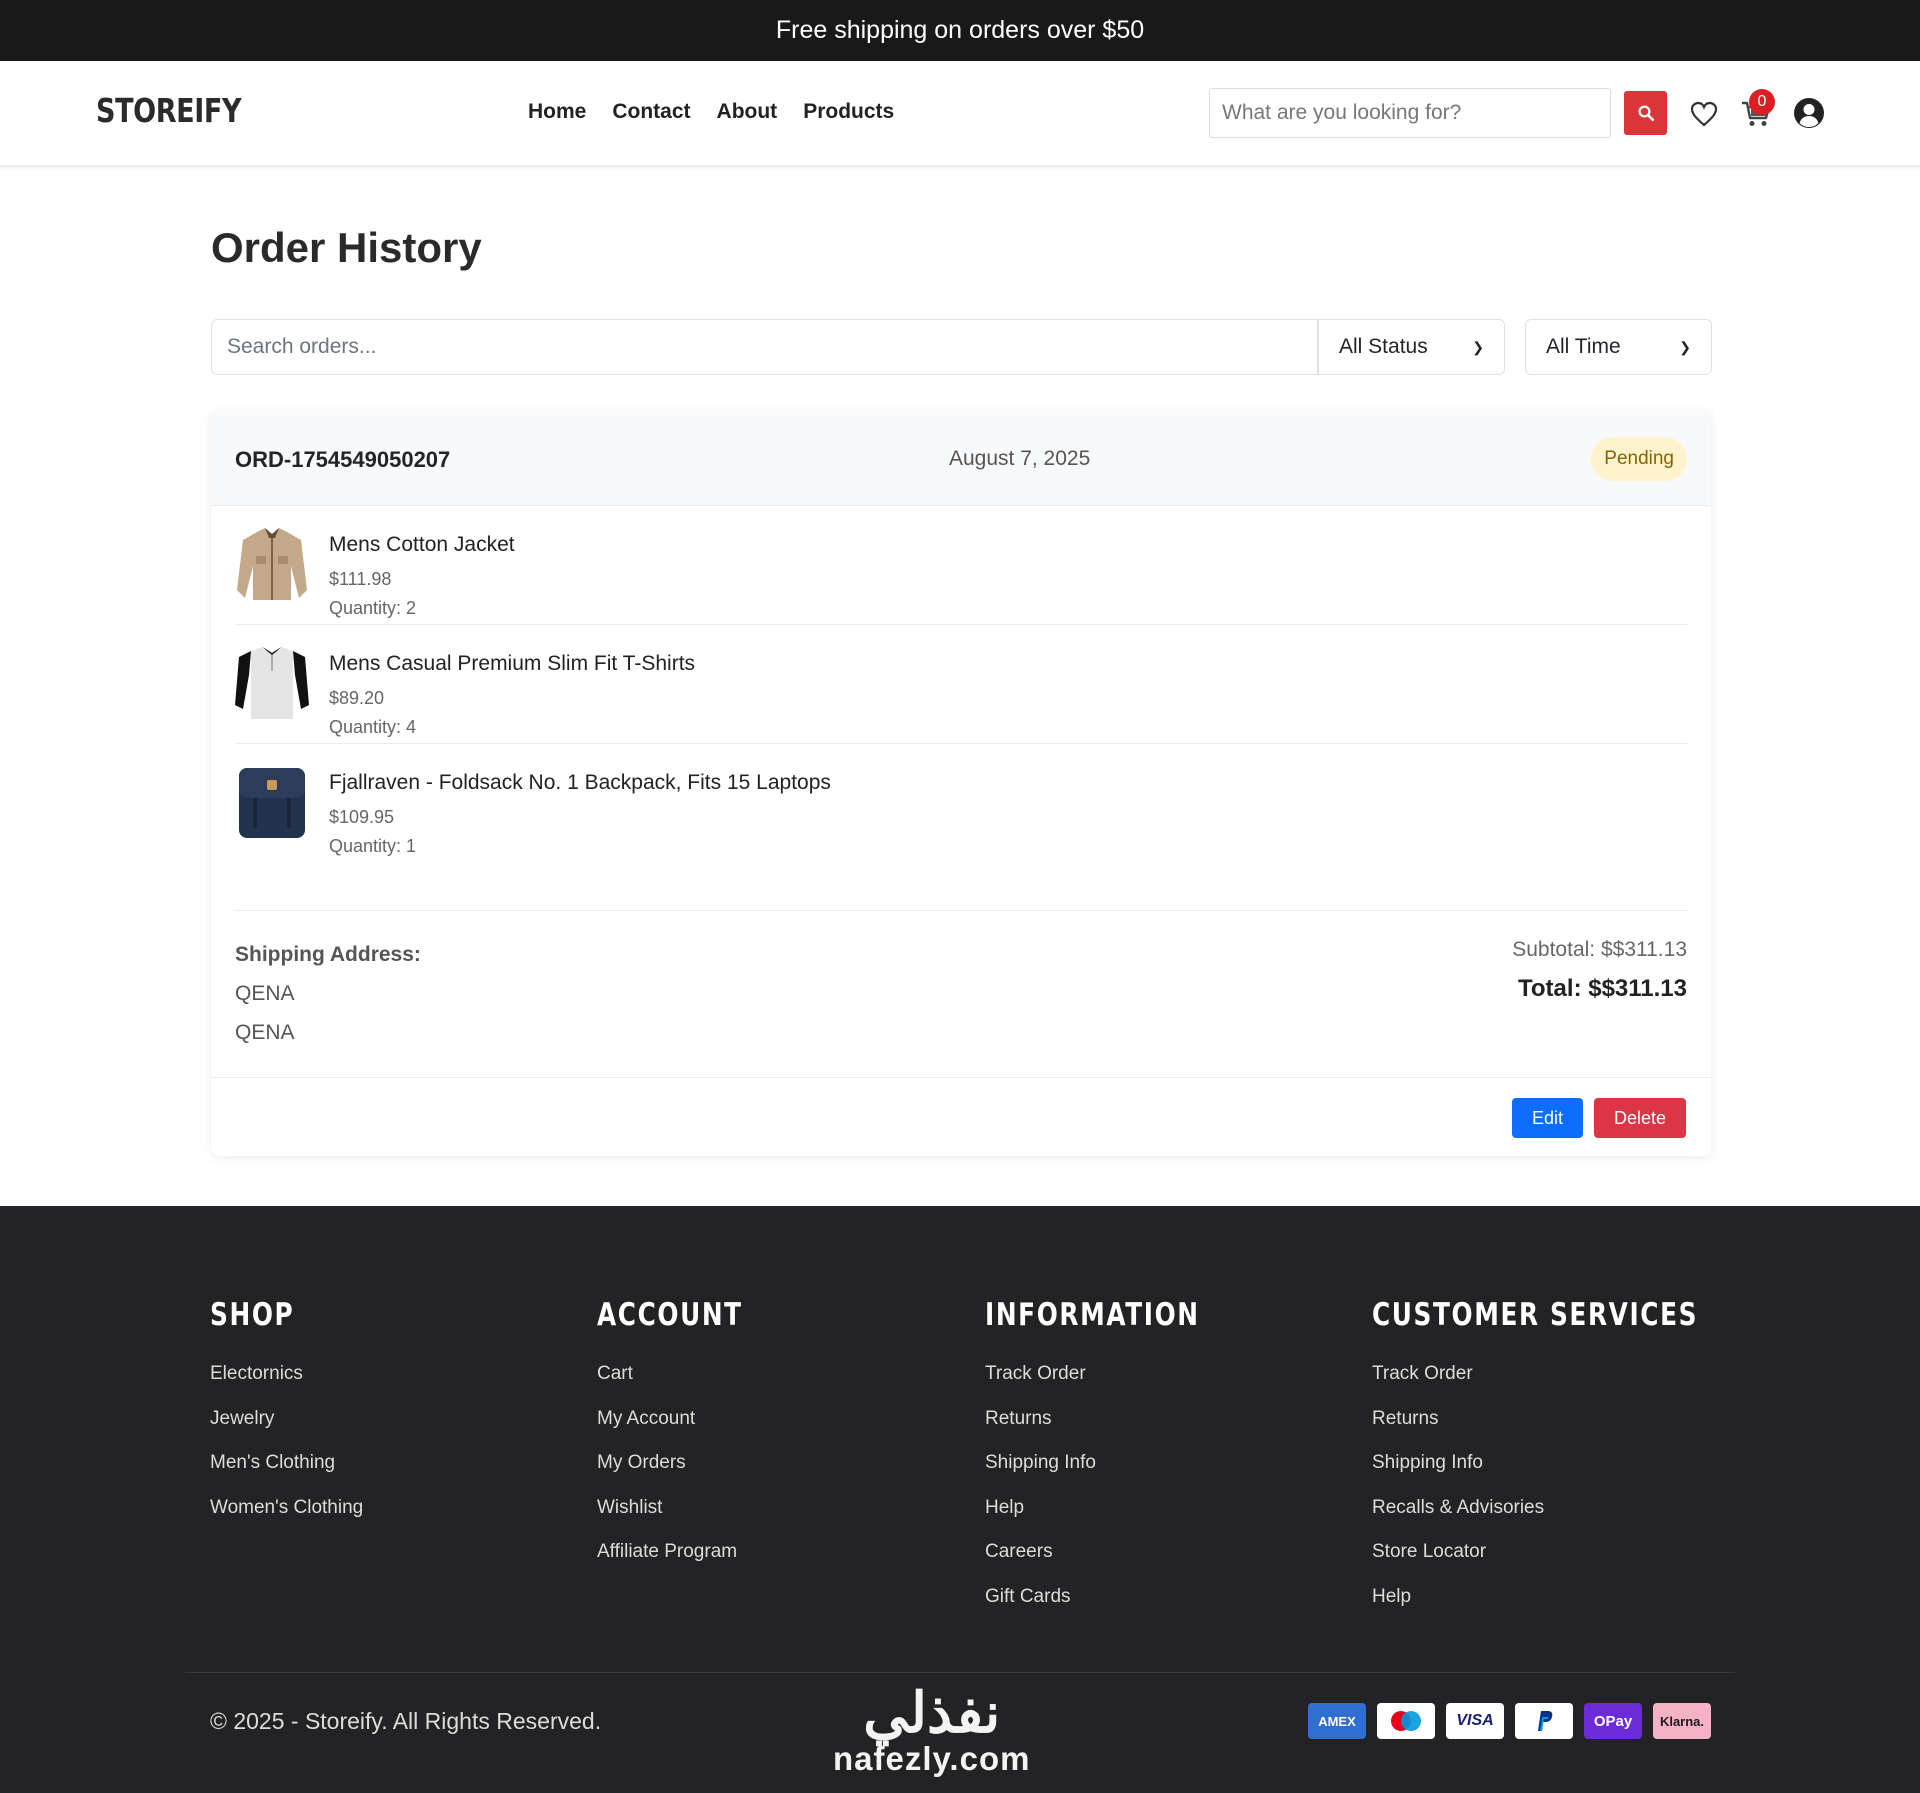 The width and height of the screenshot is (1920, 1793). I want to click on opay-icon: OPay, so click(1613, 1721).